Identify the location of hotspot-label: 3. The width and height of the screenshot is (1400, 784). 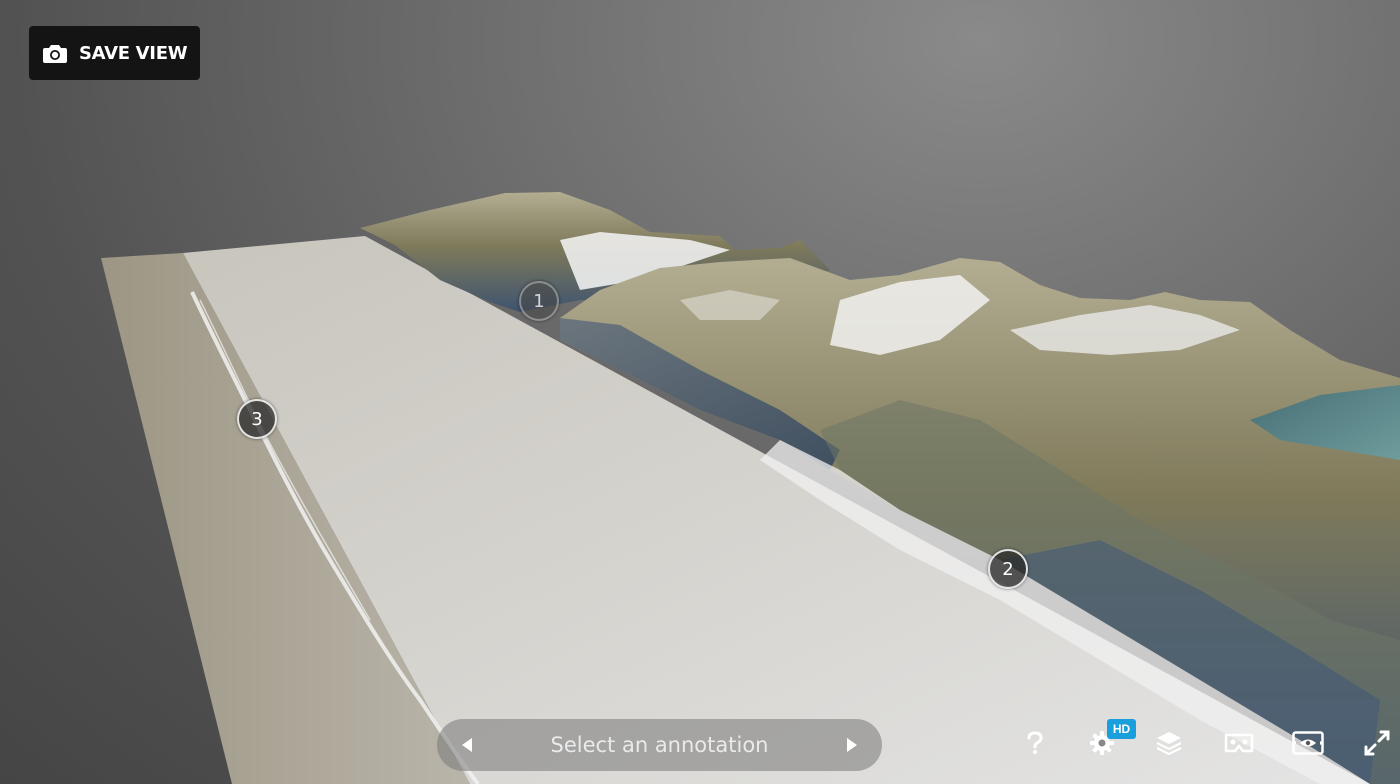
(257, 419).